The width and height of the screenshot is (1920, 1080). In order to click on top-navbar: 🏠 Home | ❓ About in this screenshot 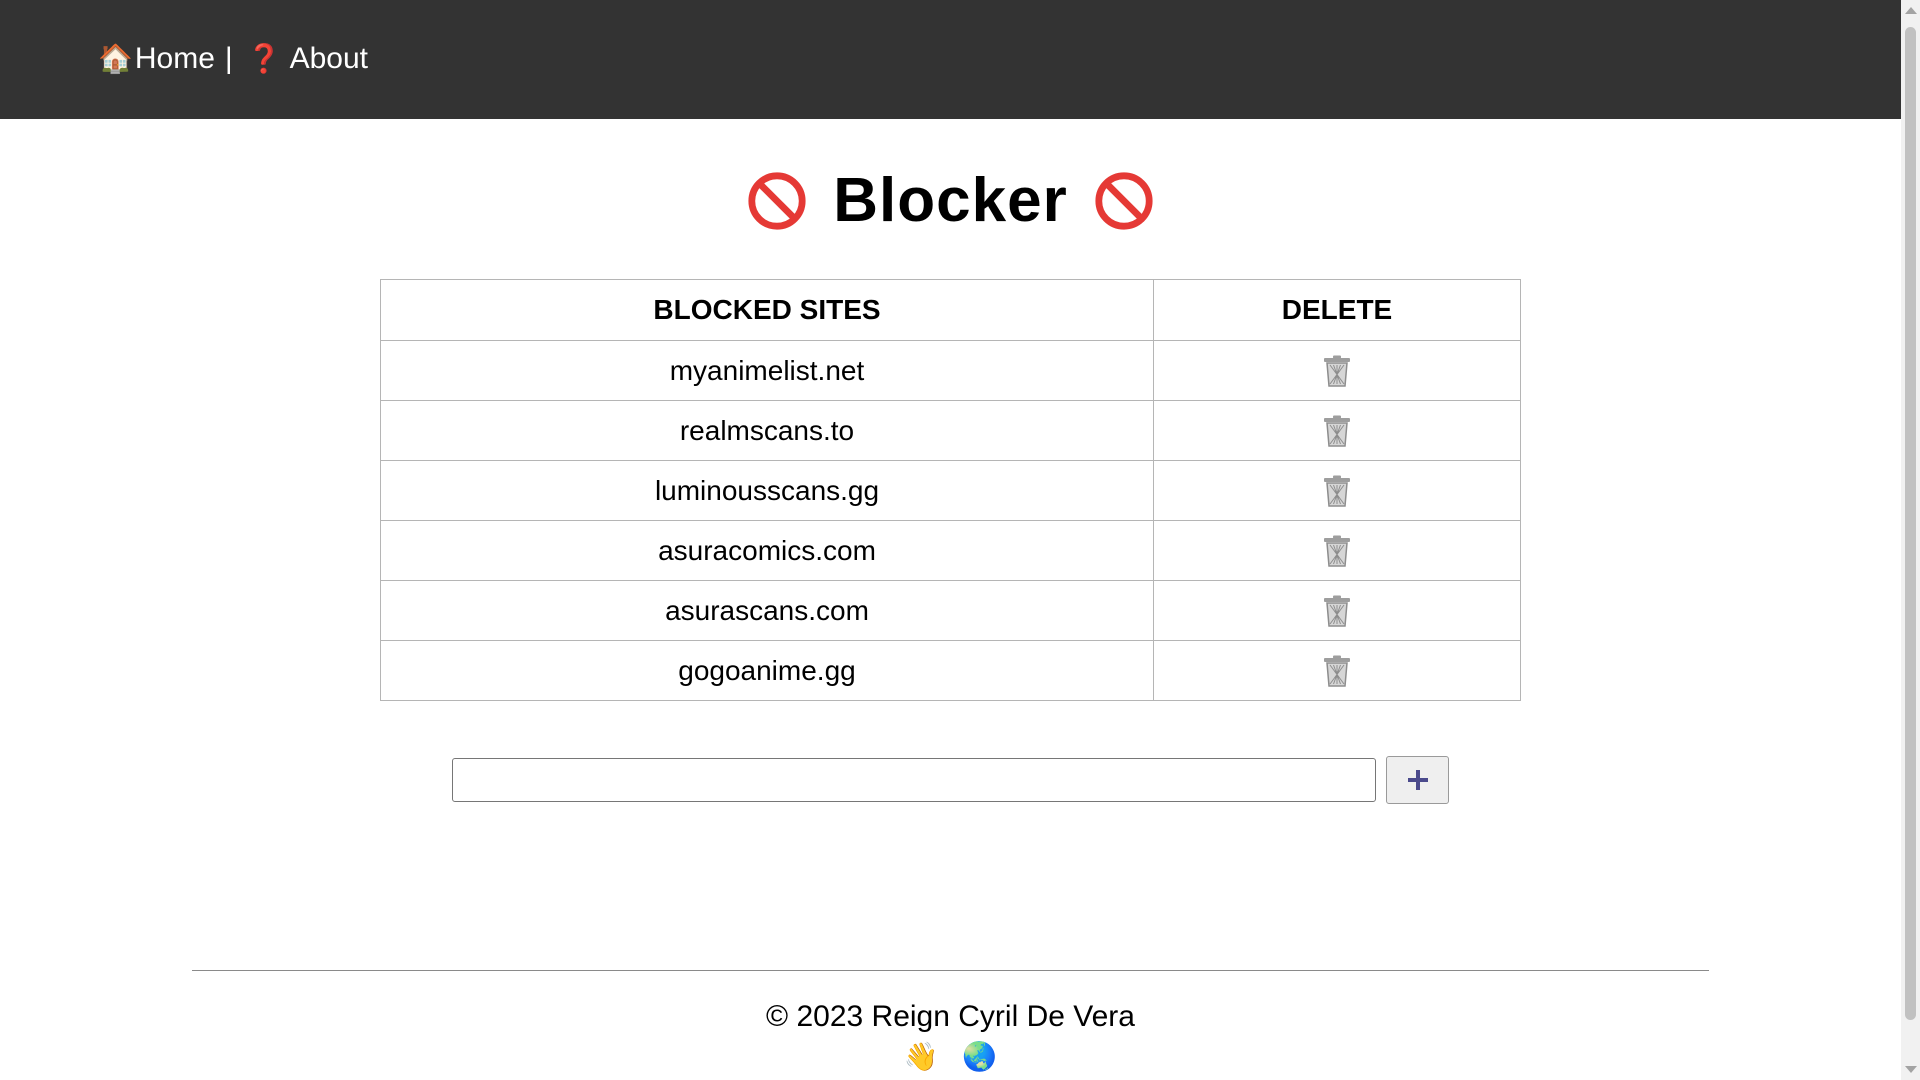, I will do `click(950, 59)`.